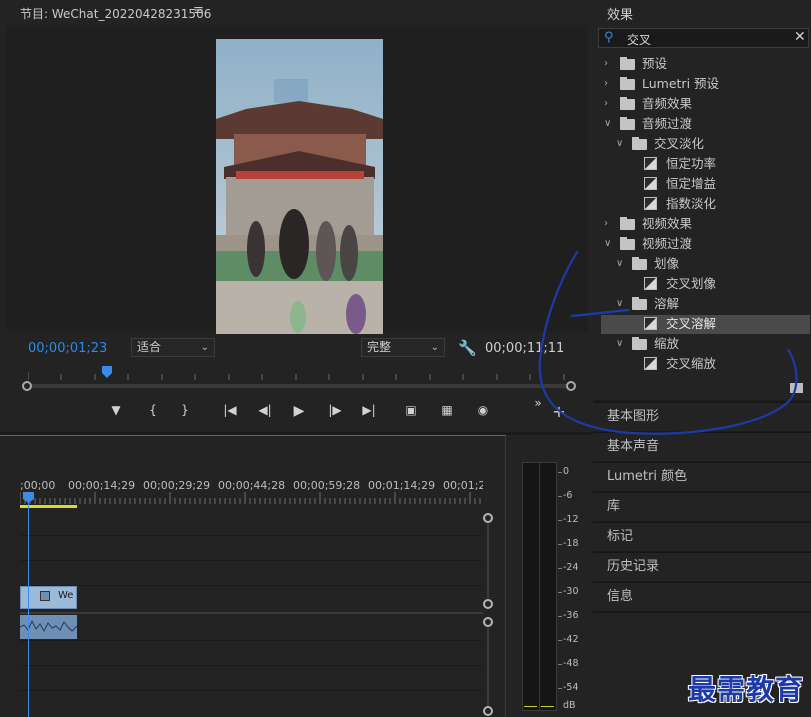 This screenshot has height=717, width=811. What do you see at coordinates (571, 567) in the screenshot?
I see `meter-label: -24` at bounding box center [571, 567].